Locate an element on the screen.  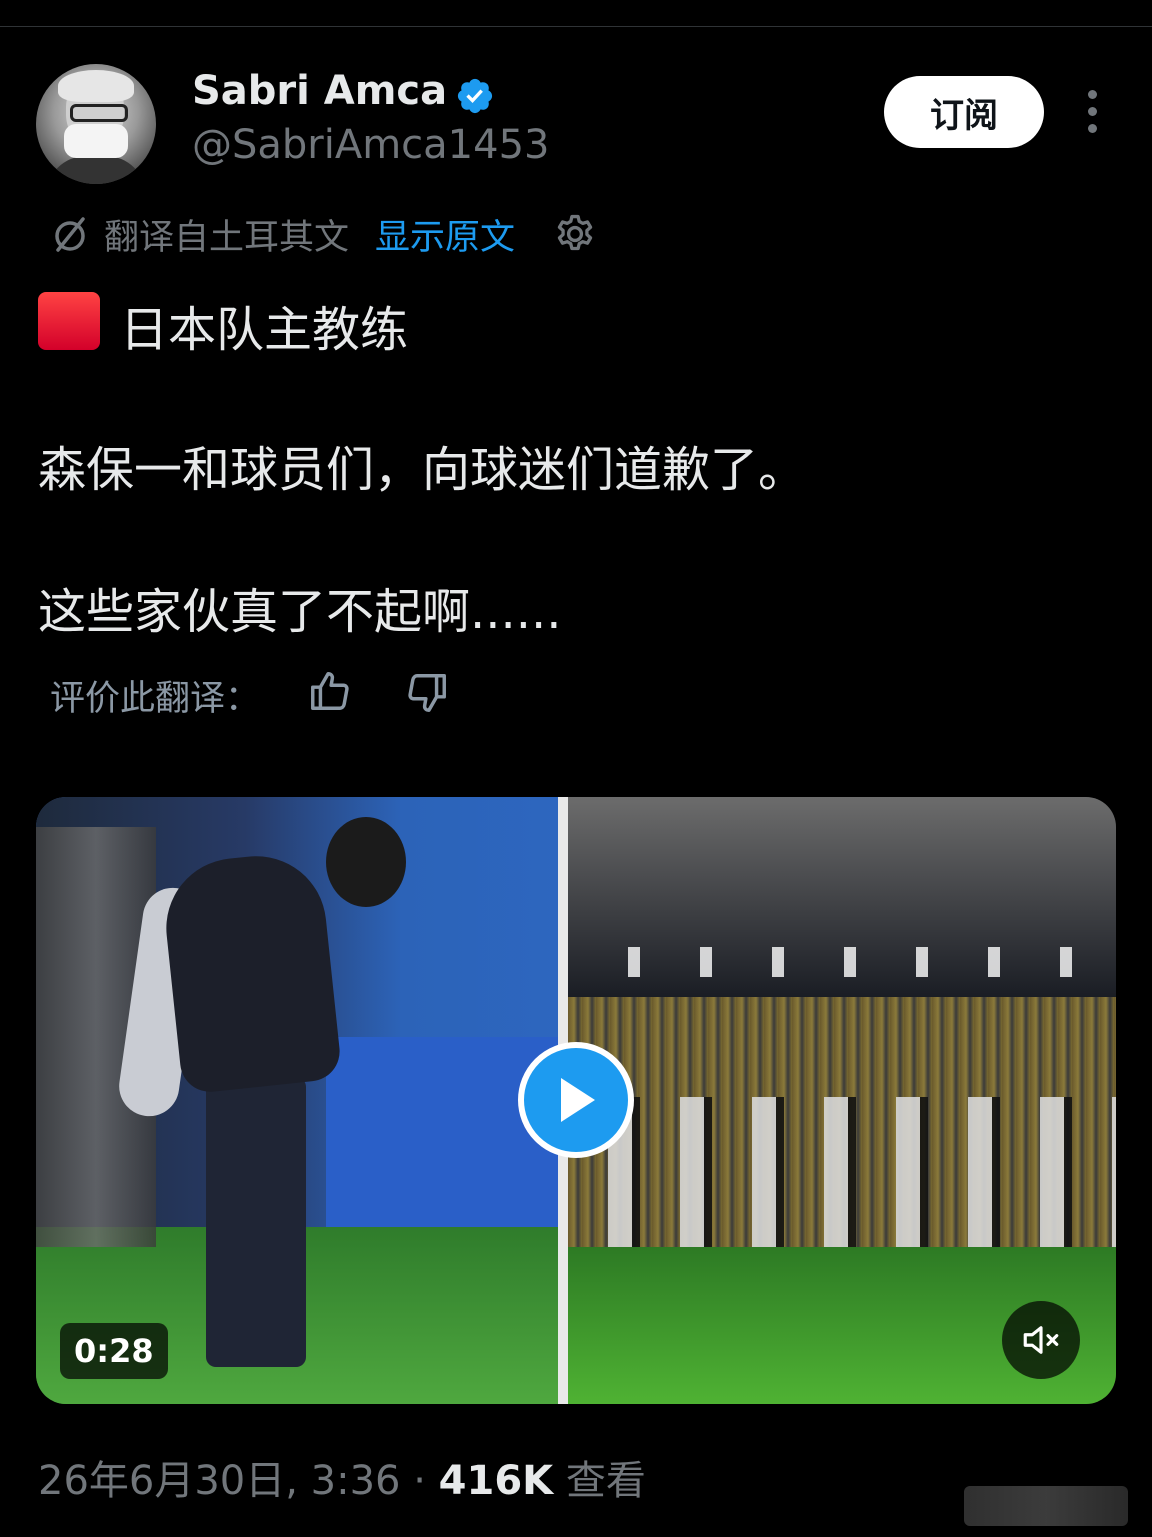
subscribe-button: 订阅 is located at coordinates (964, 112).